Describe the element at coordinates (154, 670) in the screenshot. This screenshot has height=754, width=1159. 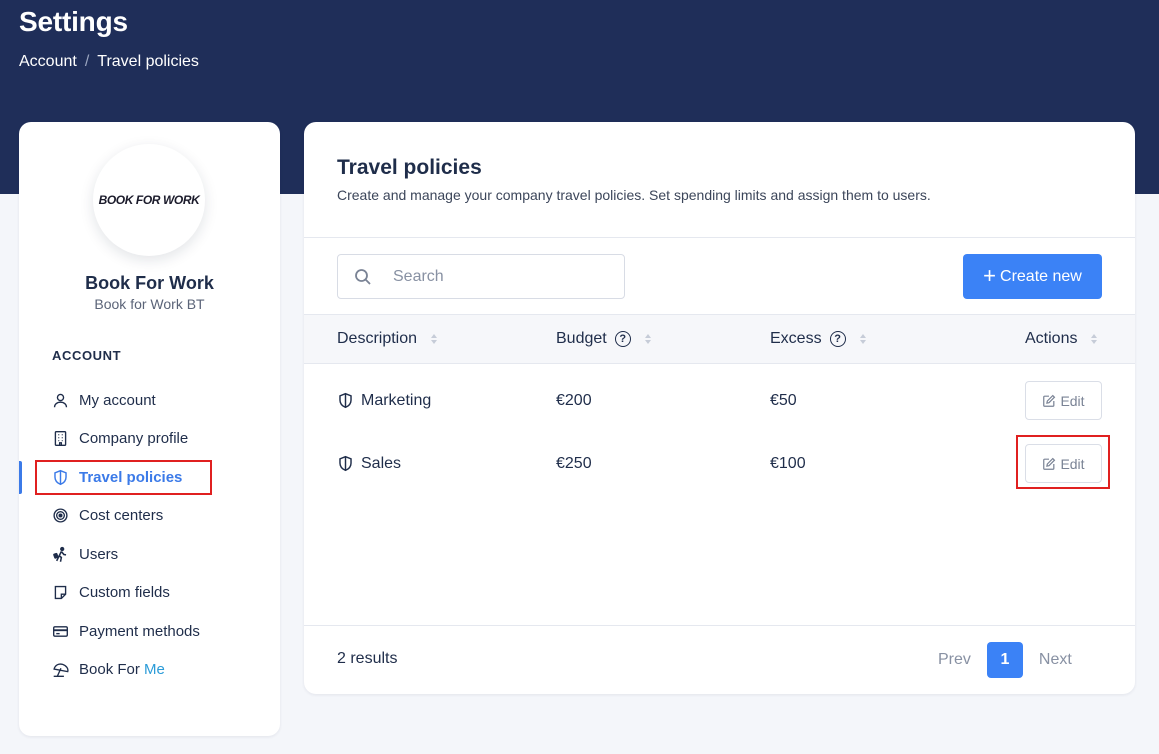
I see `sidebar-item-label-accent: Me` at that location.